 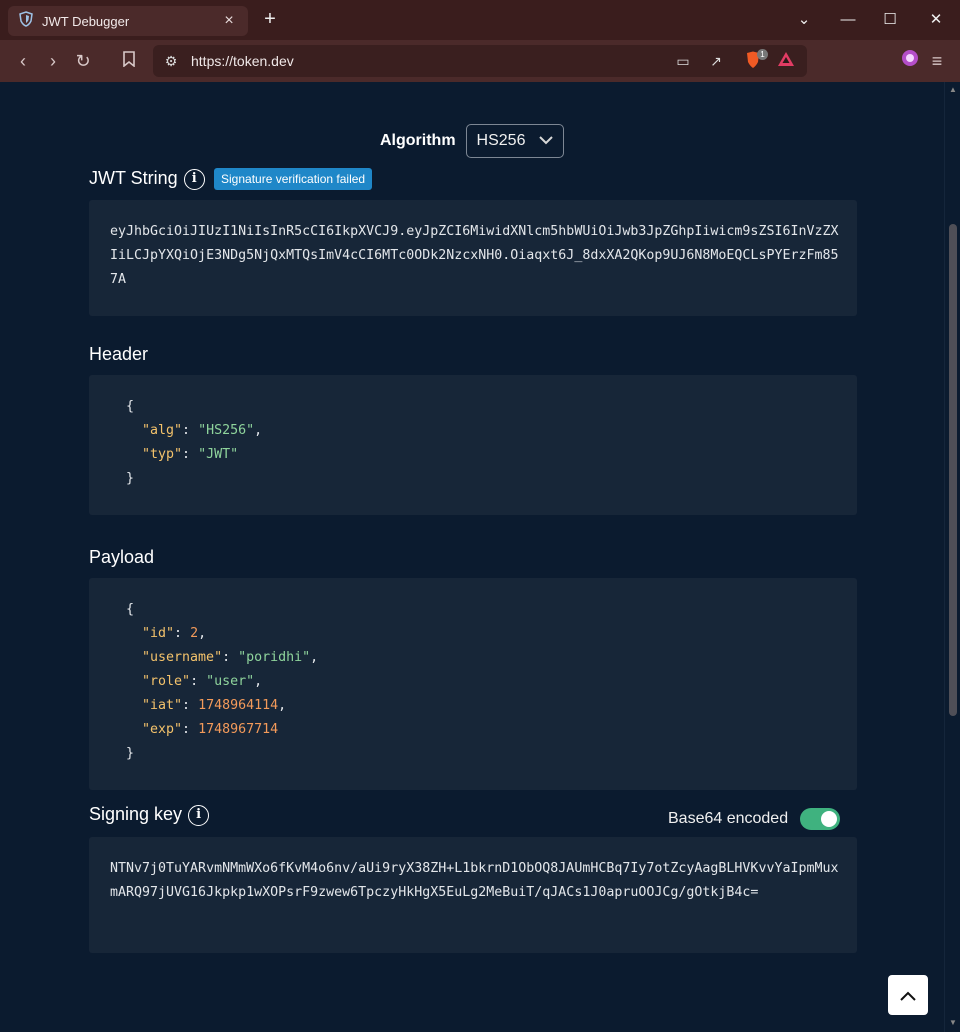 What do you see at coordinates (501, 140) in the screenshot?
I see `algorithm-value: HS256` at bounding box center [501, 140].